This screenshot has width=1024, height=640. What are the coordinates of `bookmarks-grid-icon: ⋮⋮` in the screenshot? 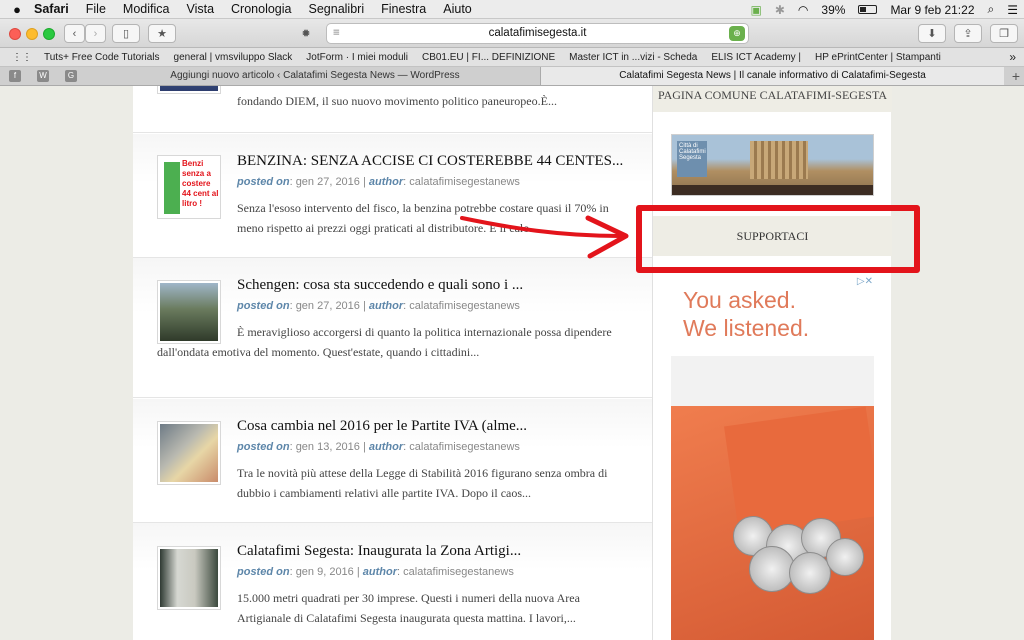 It's located at (22, 57).